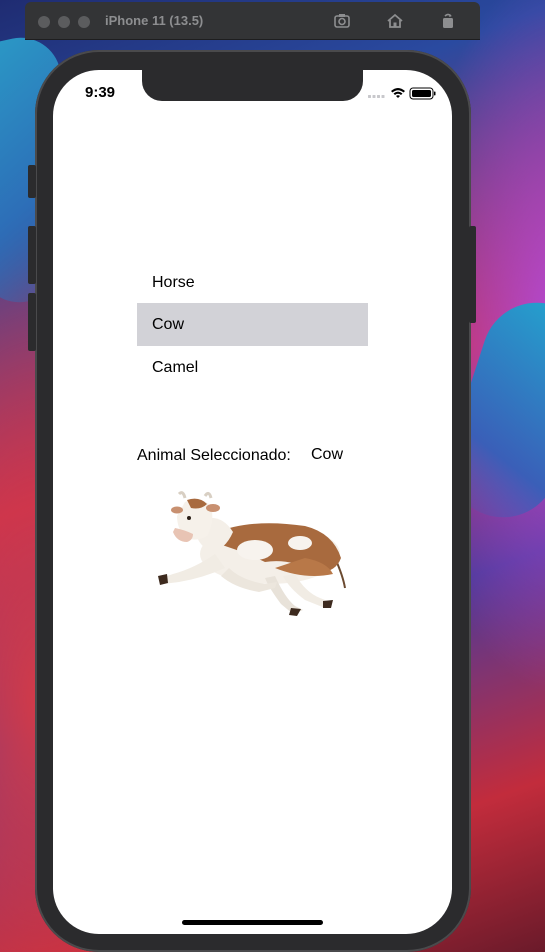 The height and width of the screenshot is (952, 545). Describe the element at coordinates (32, 181) in the screenshot. I see `mute-switch` at that location.